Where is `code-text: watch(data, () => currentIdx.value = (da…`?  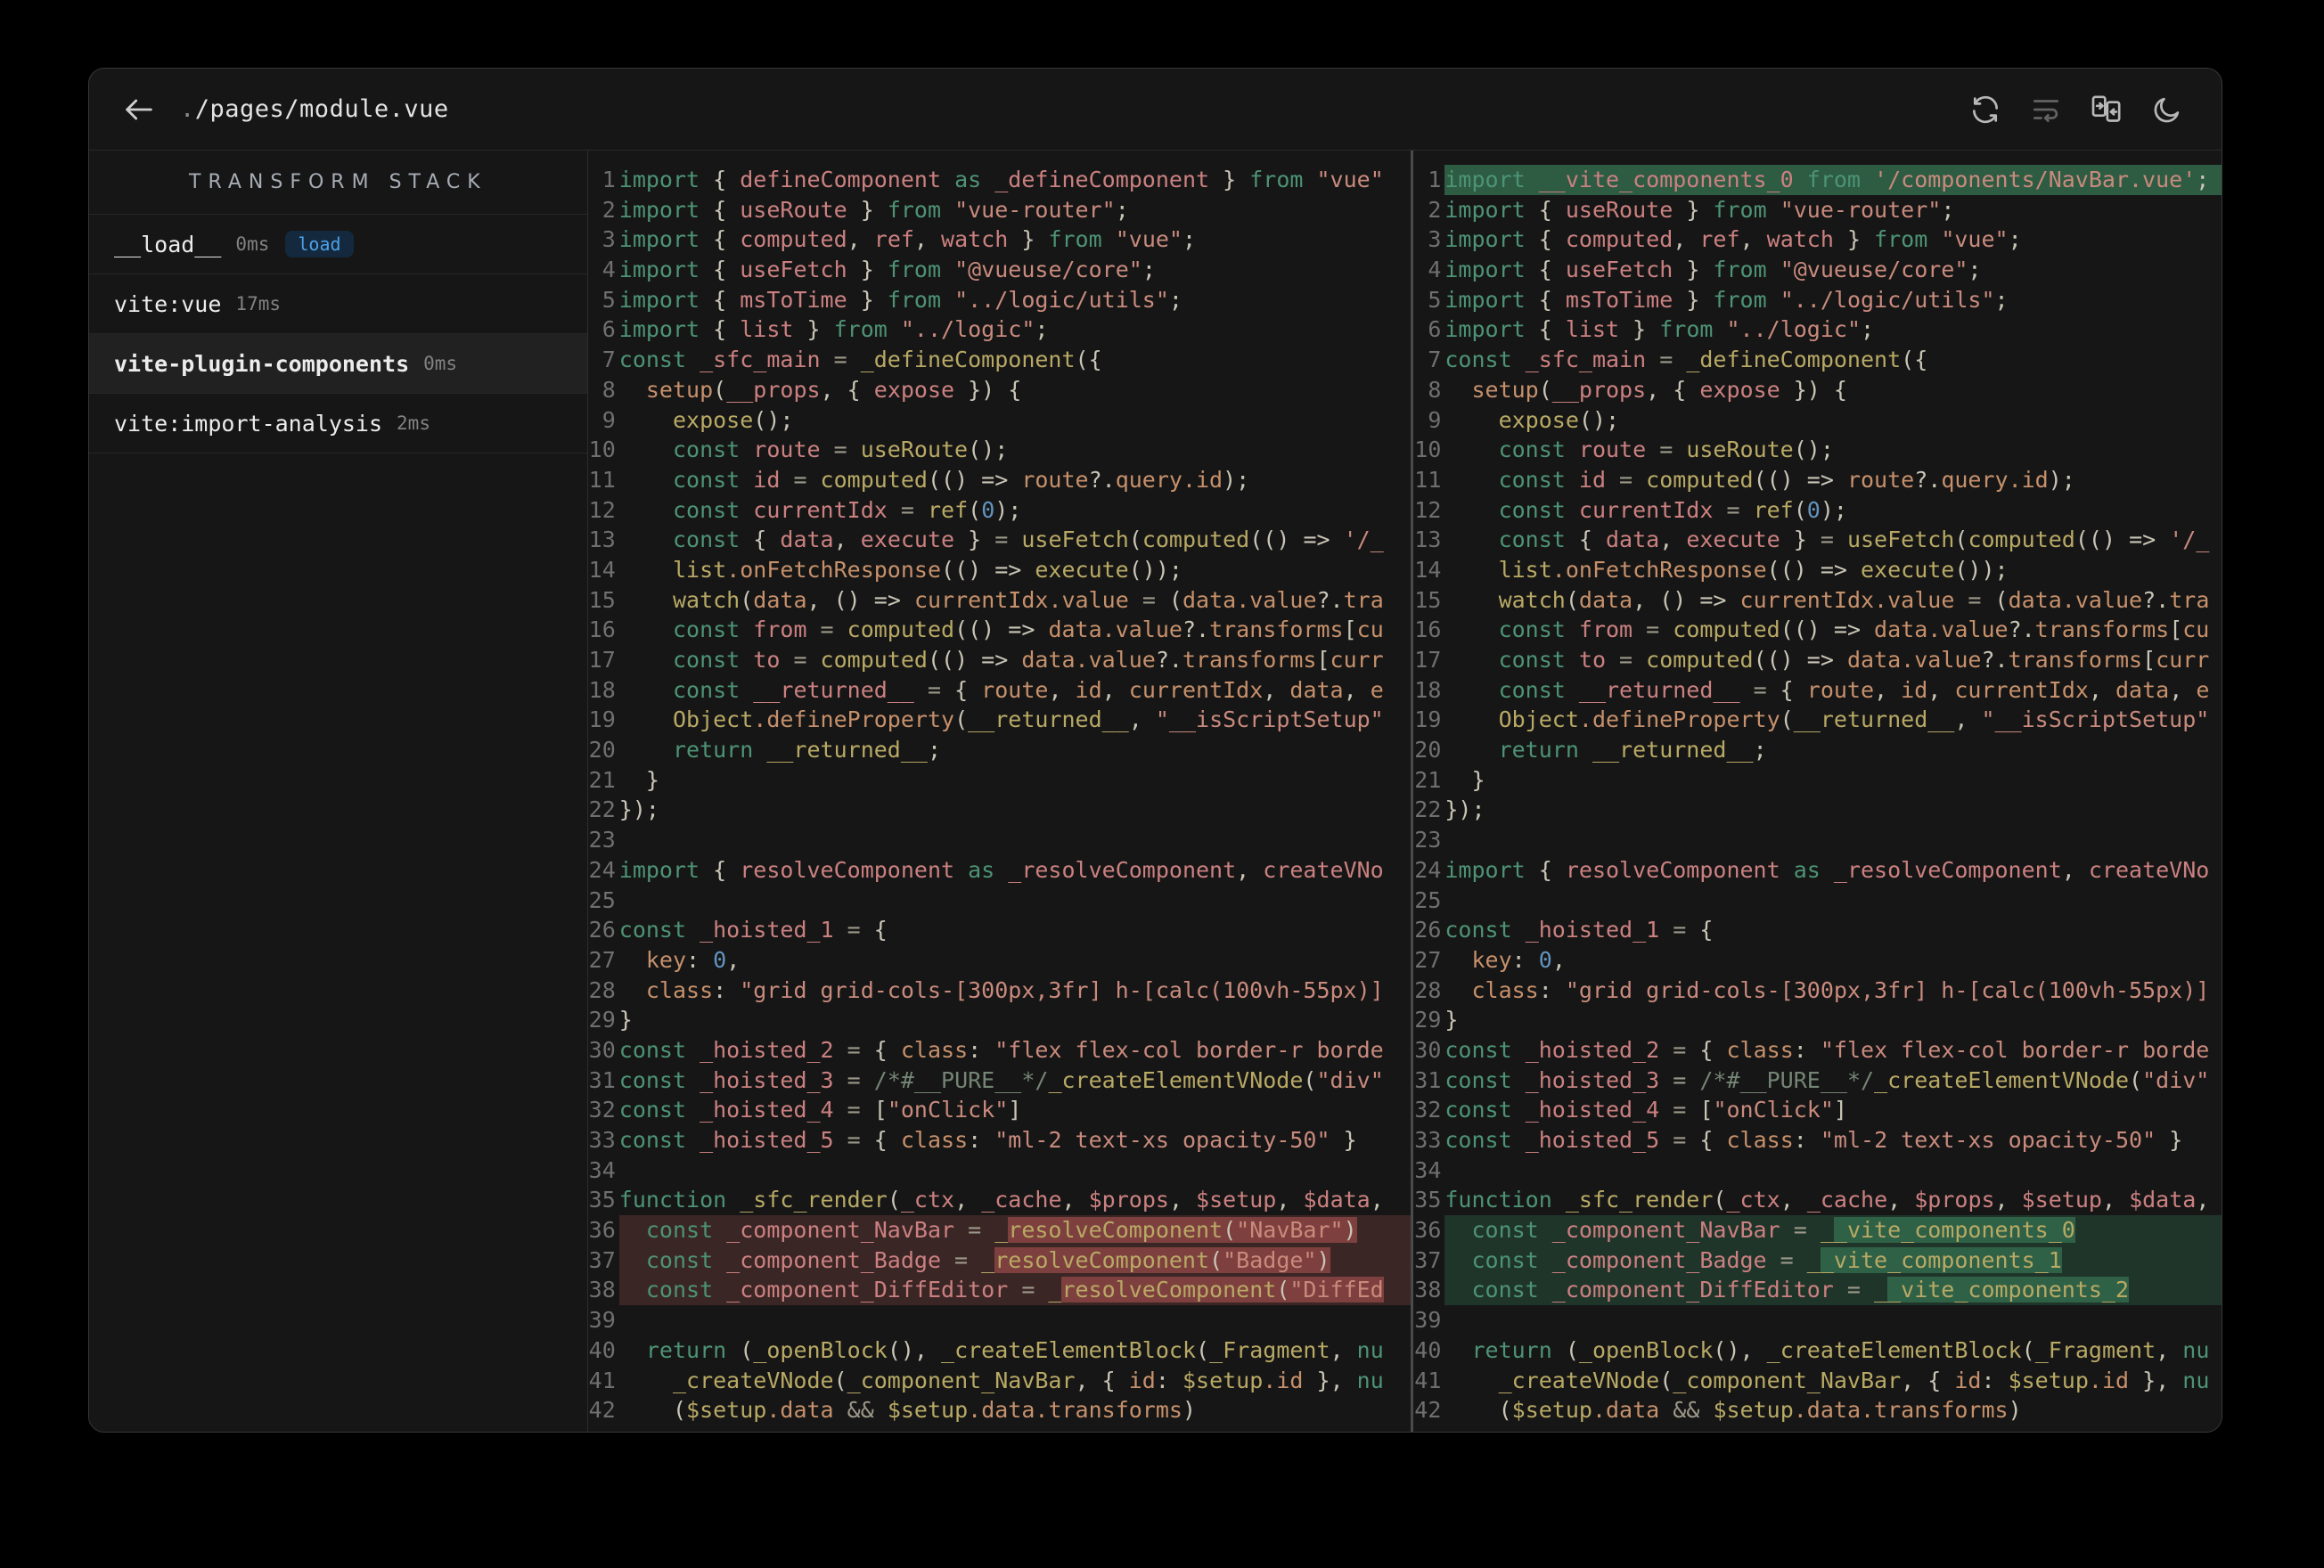 code-text: watch(data, () => currentIdx.value = (da… is located at coordinates (1001, 599).